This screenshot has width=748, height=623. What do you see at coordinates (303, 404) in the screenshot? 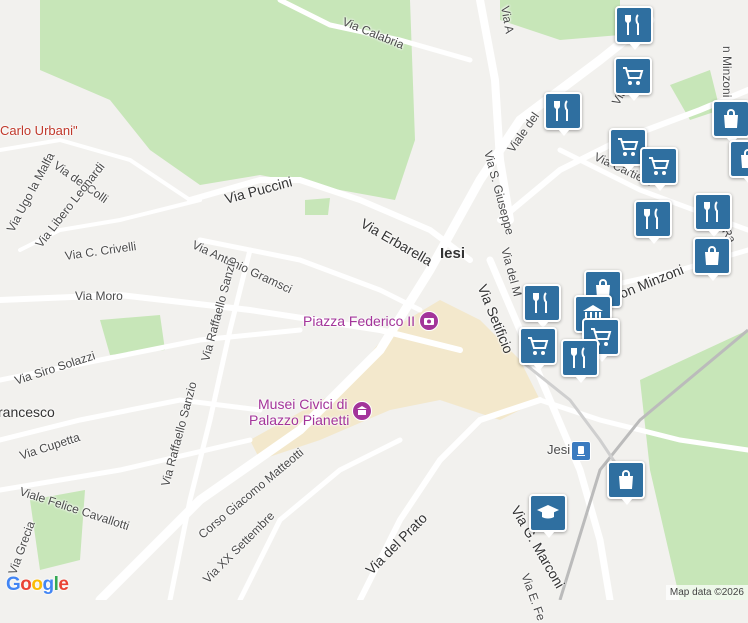
I see `place-label-musei-line1: Musei Civici di` at bounding box center [303, 404].